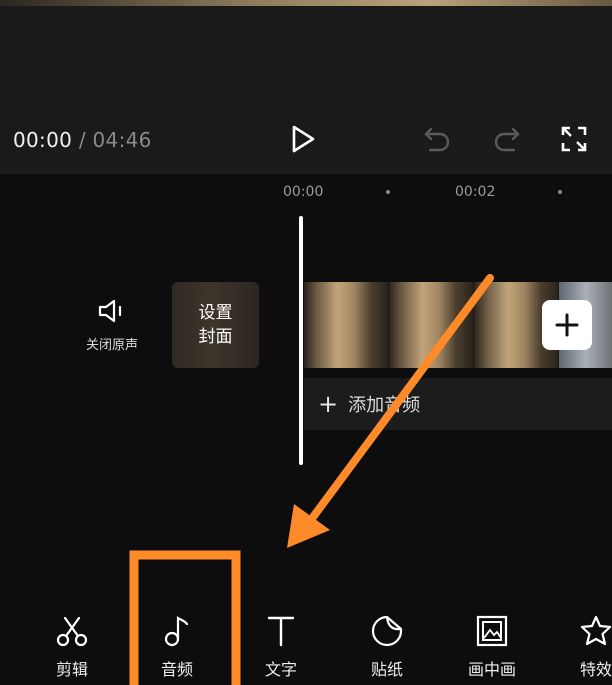 The image size is (612, 685). Describe the element at coordinates (215, 313) in the screenshot. I see `cover-label-line1: 设置` at that location.